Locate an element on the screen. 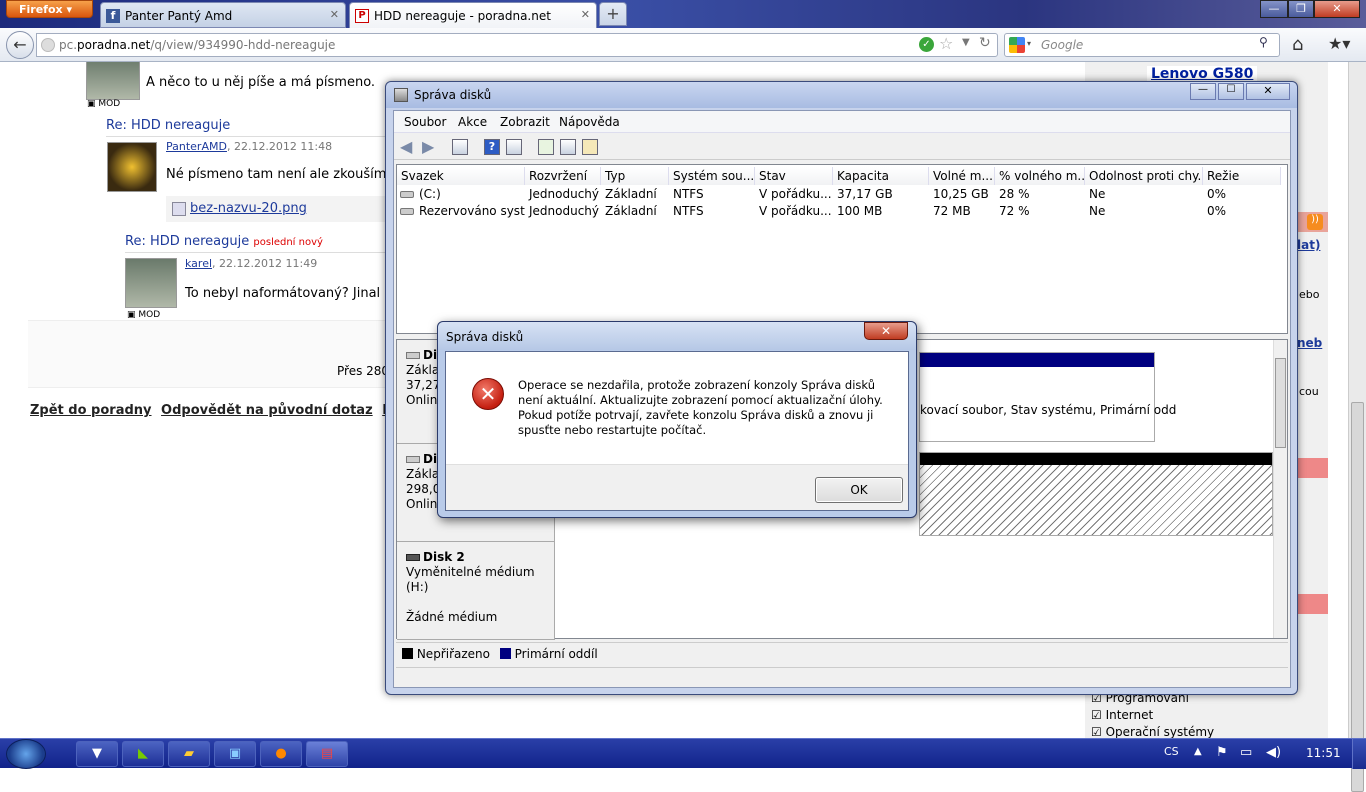 This screenshot has width=1366, height=792. sidebar-text: cou is located at coordinates (1309, 391).